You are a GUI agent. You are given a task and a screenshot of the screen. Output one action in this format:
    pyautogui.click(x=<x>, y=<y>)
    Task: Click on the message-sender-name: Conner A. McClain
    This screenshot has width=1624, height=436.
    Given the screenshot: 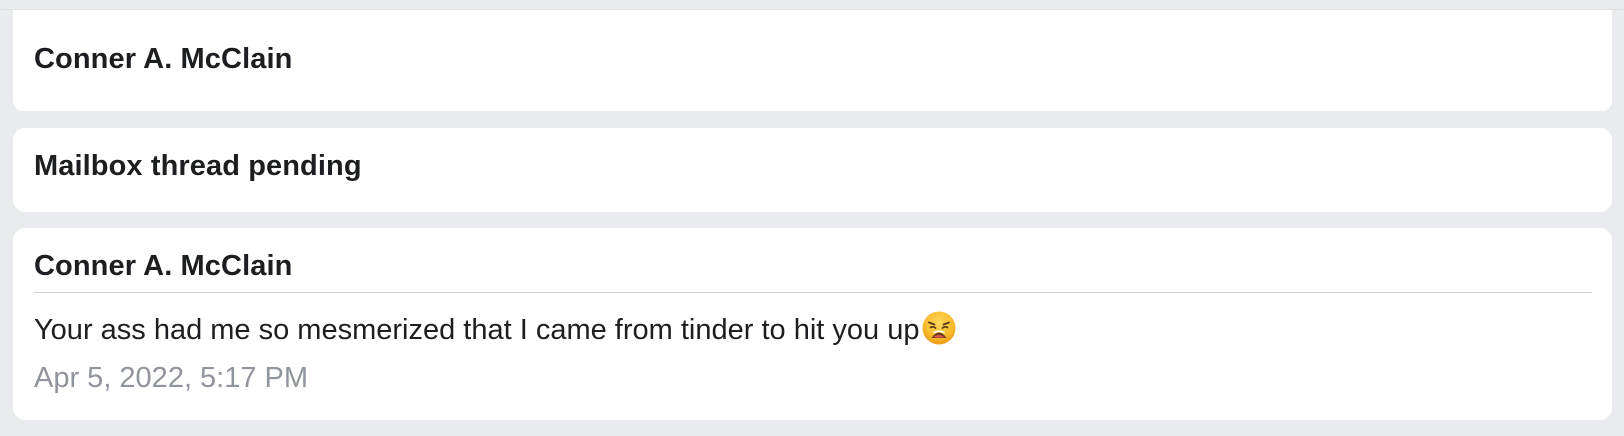 What is the action you would take?
    pyautogui.click(x=163, y=266)
    